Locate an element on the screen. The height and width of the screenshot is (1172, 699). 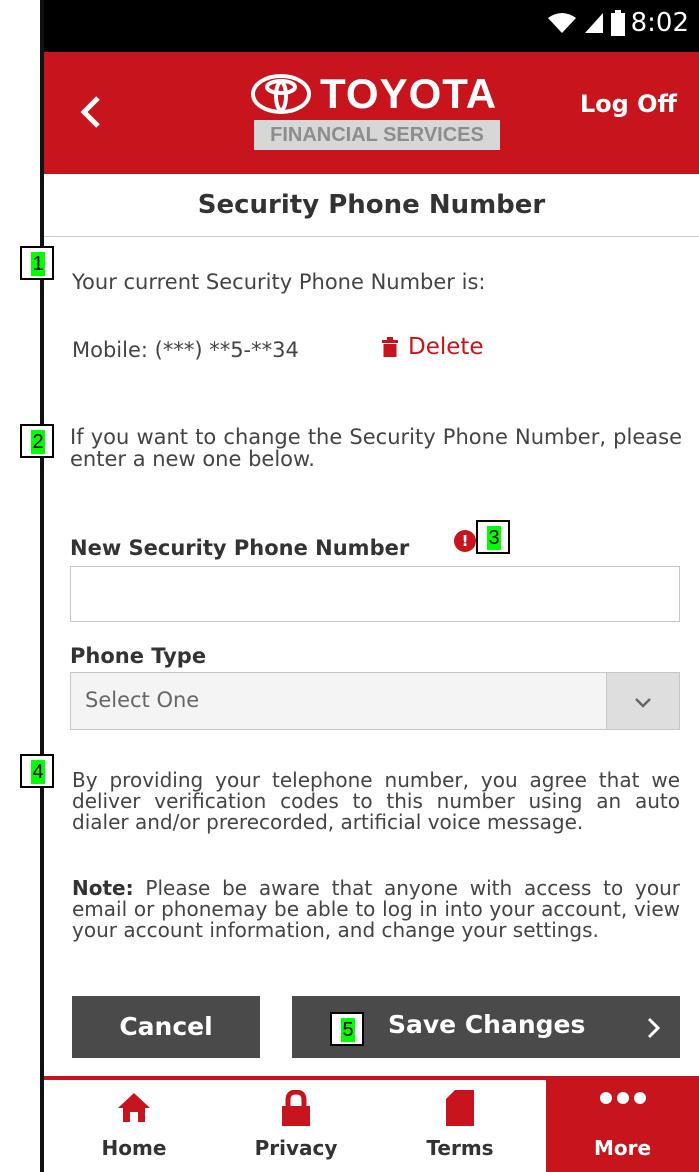
app-header: TOYOTA FINANCIAL SERVICES Log Off is located at coordinates (371, 113).